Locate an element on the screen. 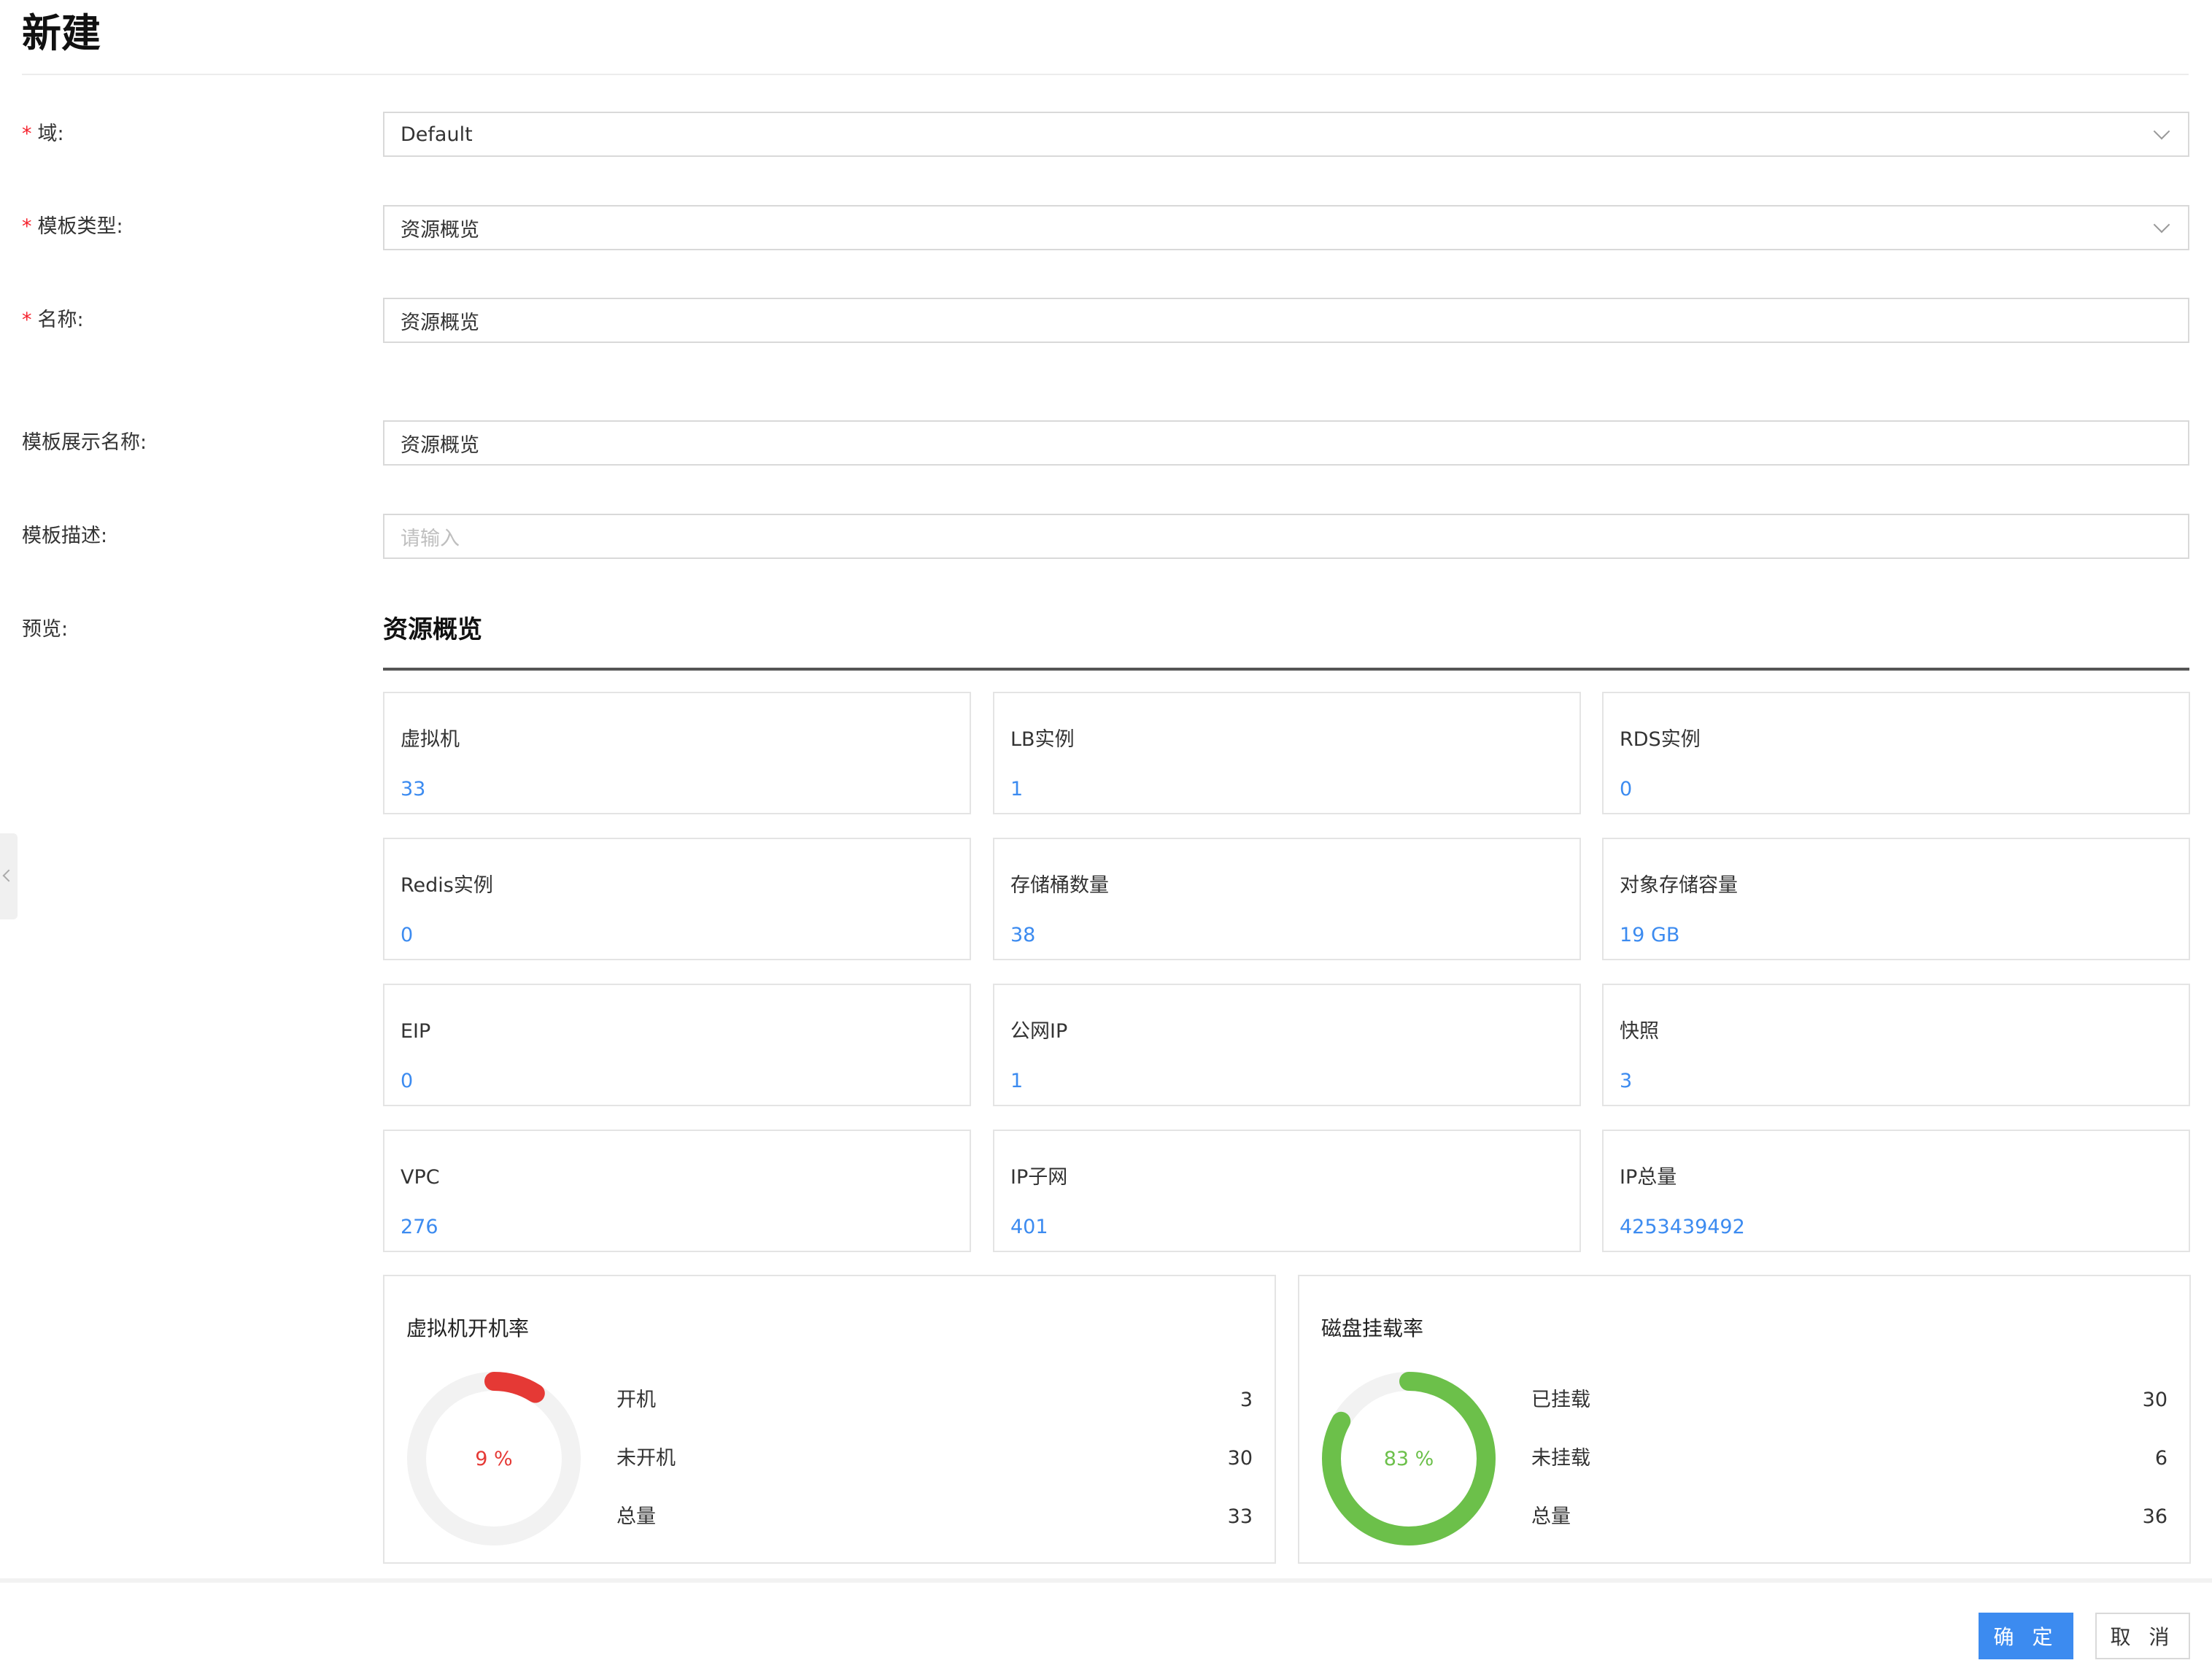 Image resolution: width=2212 pixels, height=1671 pixels. stat-card-value: 38 is located at coordinates (1023, 935).